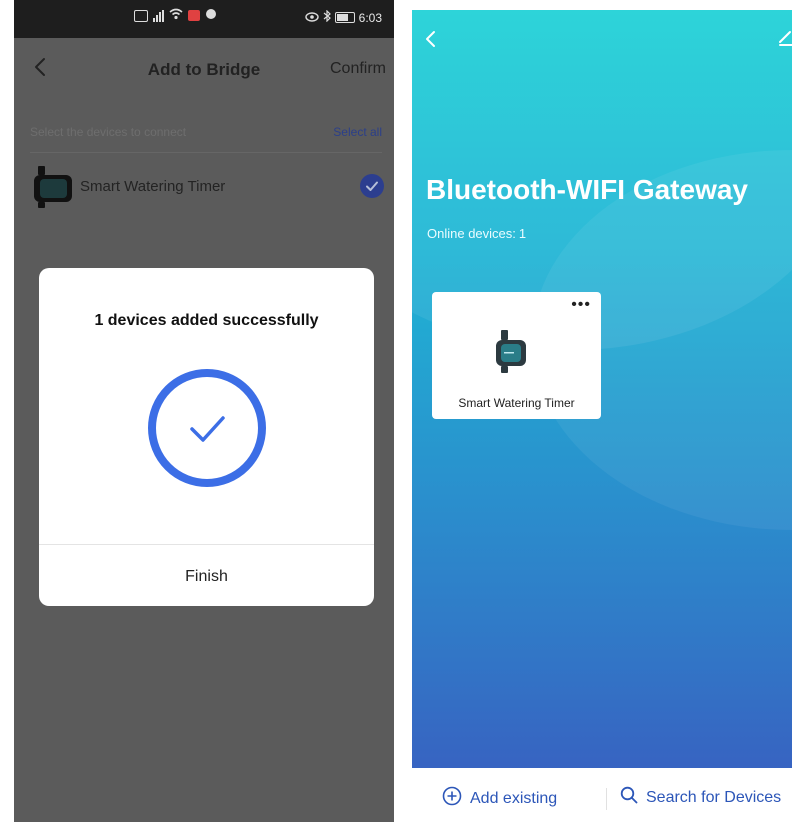  What do you see at coordinates (587, 189) in the screenshot?
I see `gateway-title: Bluetooth-WIFI Gateway` at bounding box center [587, 189].